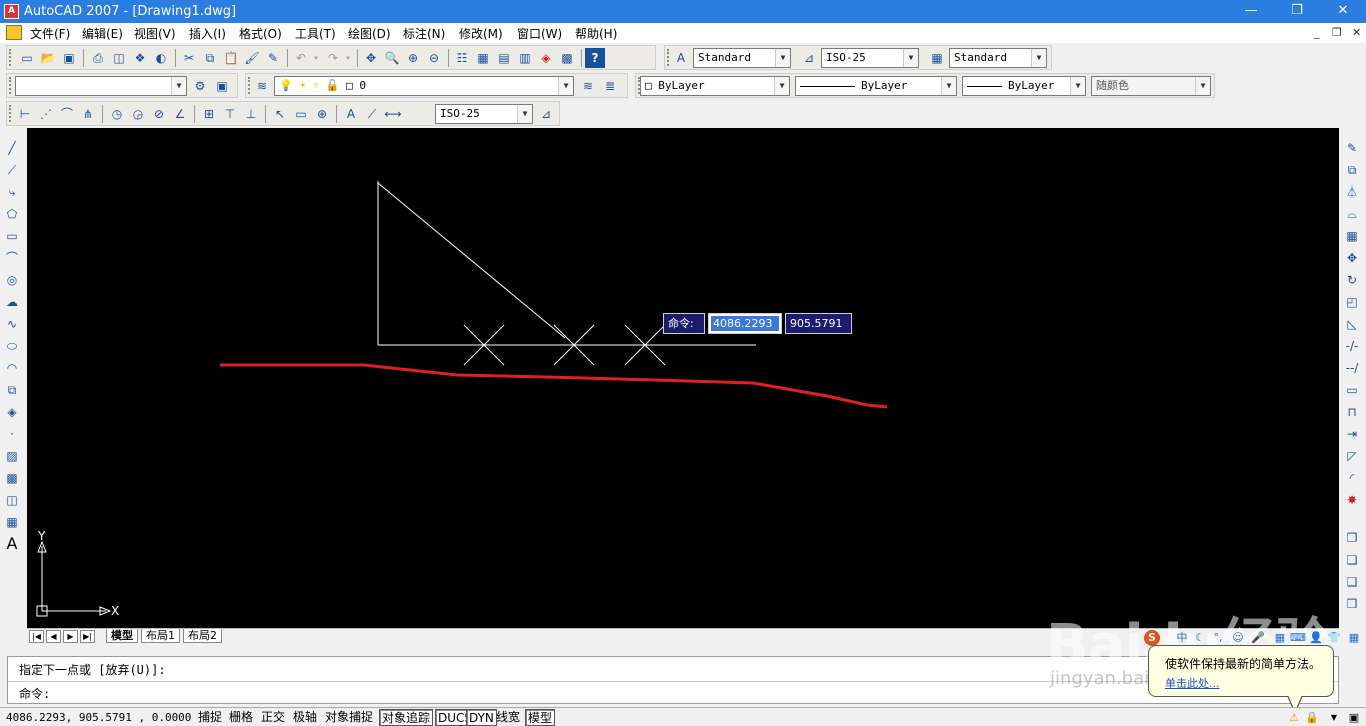  I want to click on extend-icon: --/, so click(1352, 368).